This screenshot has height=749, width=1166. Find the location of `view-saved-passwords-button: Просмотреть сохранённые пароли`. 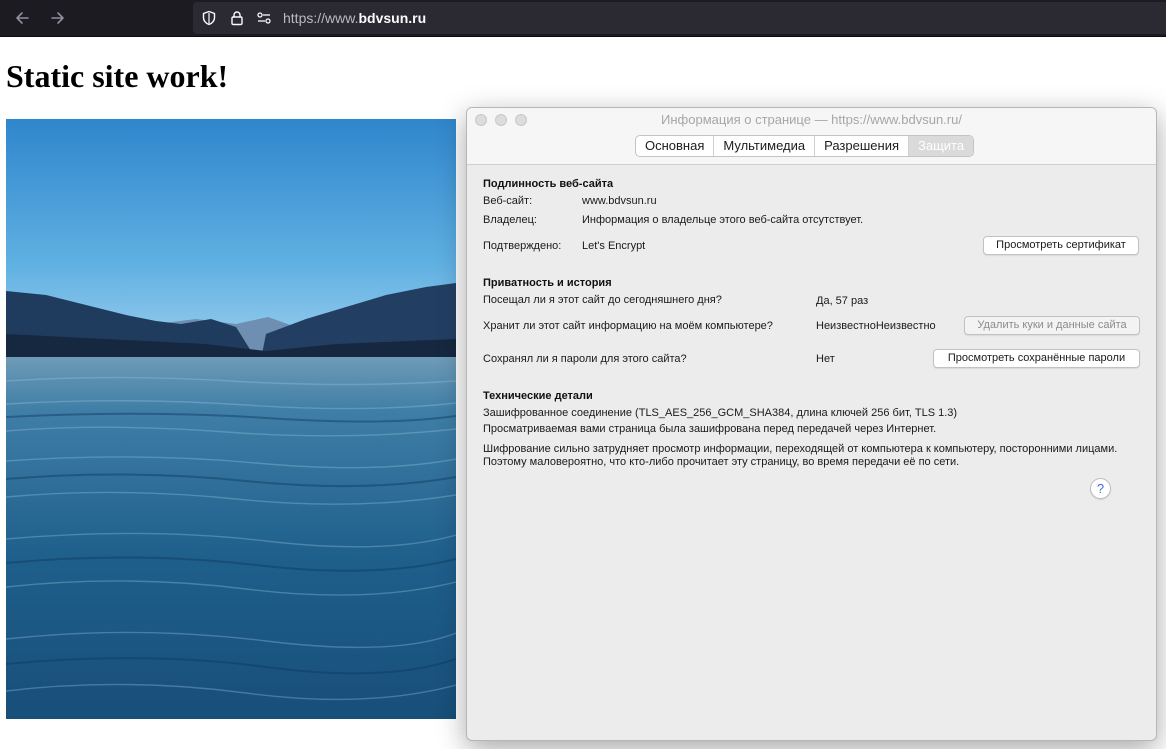

view-saved-passwords-button: Просмотреть сохранённые пароли is located at coordinates (1036, 358).